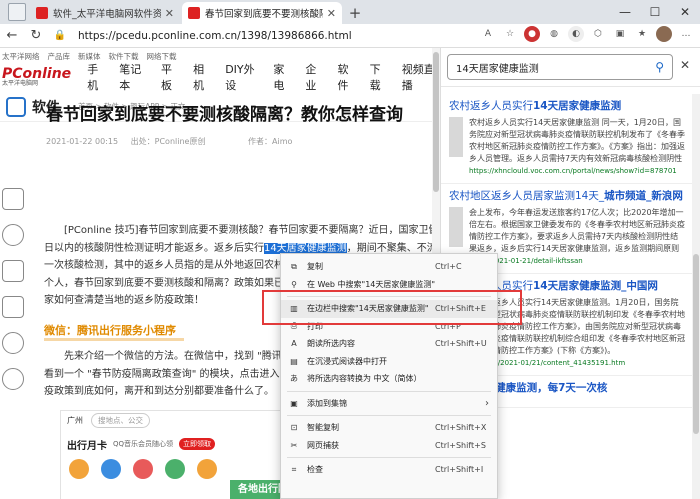 This screenshot has width=700, height=499. Describe the element at coordinates (393, 248) in the screenshot. I see `text-run: ，期间不聚集、不流动` at that location.